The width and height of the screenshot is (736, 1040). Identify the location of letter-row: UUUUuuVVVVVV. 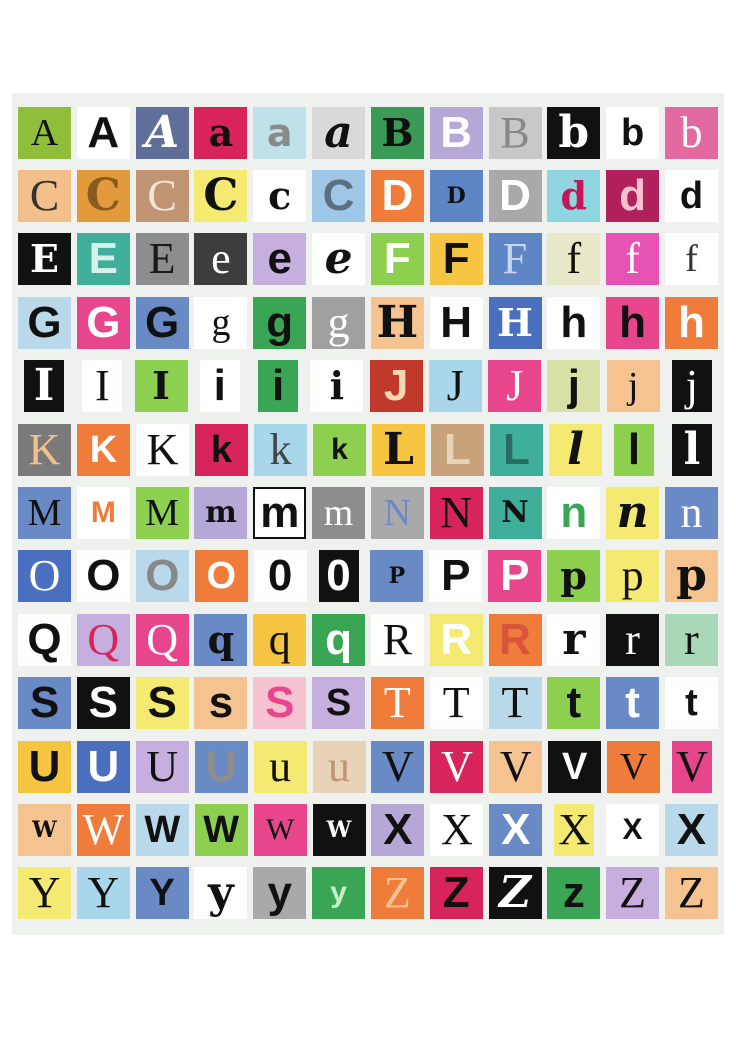
(368, 766).